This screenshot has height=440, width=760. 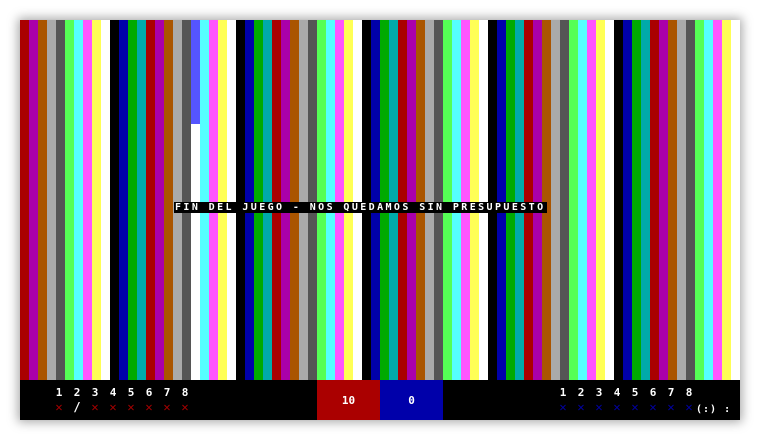 I want to click on player-slot: 2 ✕, so click(x=581, y=400).